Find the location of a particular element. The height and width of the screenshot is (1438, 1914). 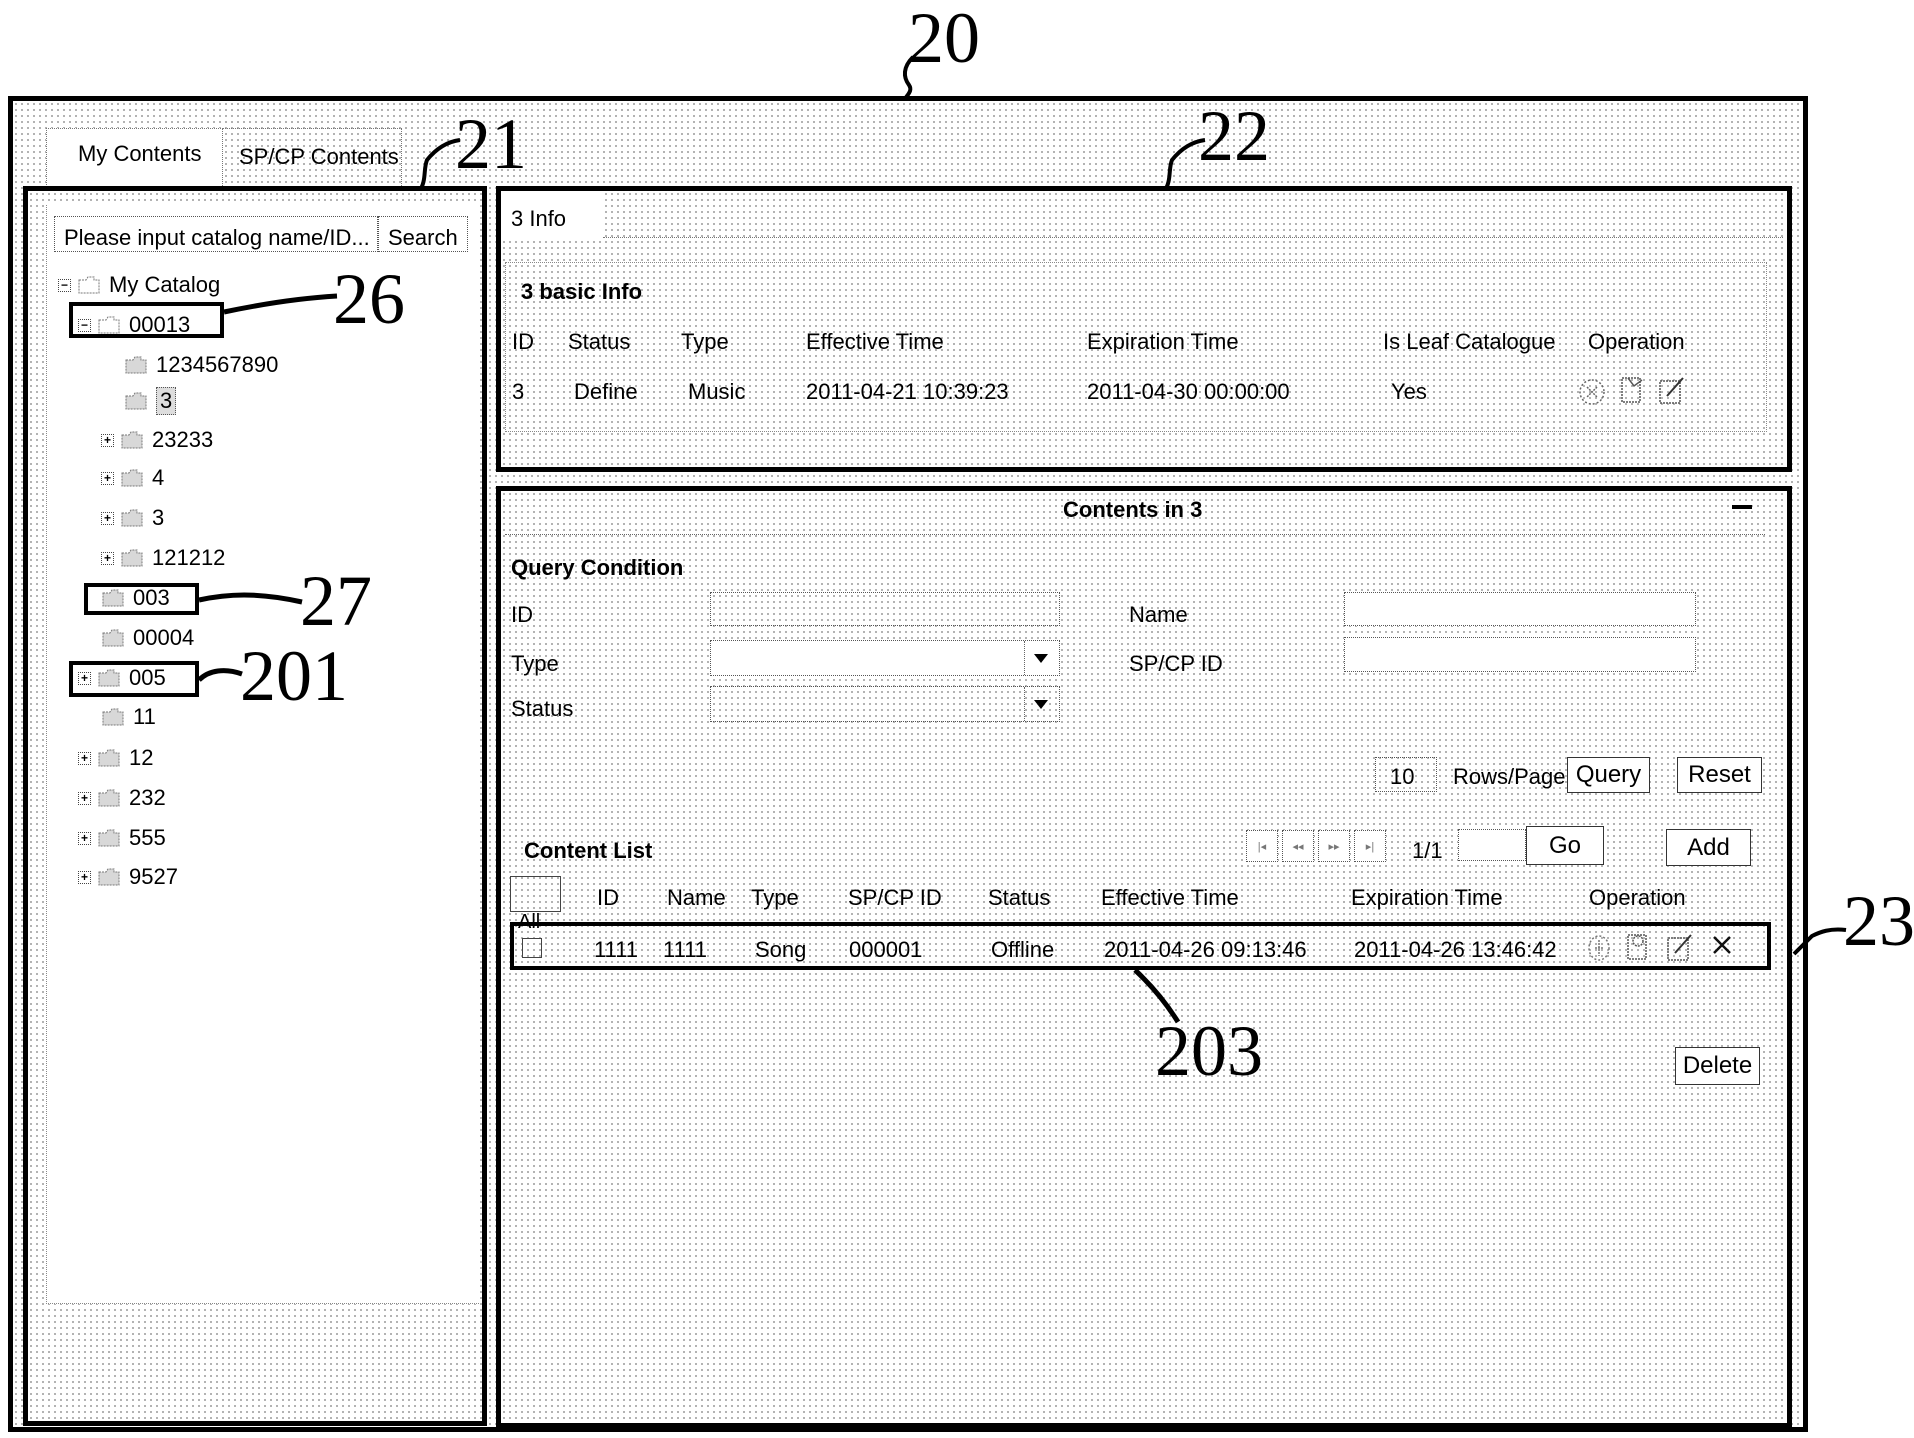

query-spcp-input is located at coordinates (1520, 654).